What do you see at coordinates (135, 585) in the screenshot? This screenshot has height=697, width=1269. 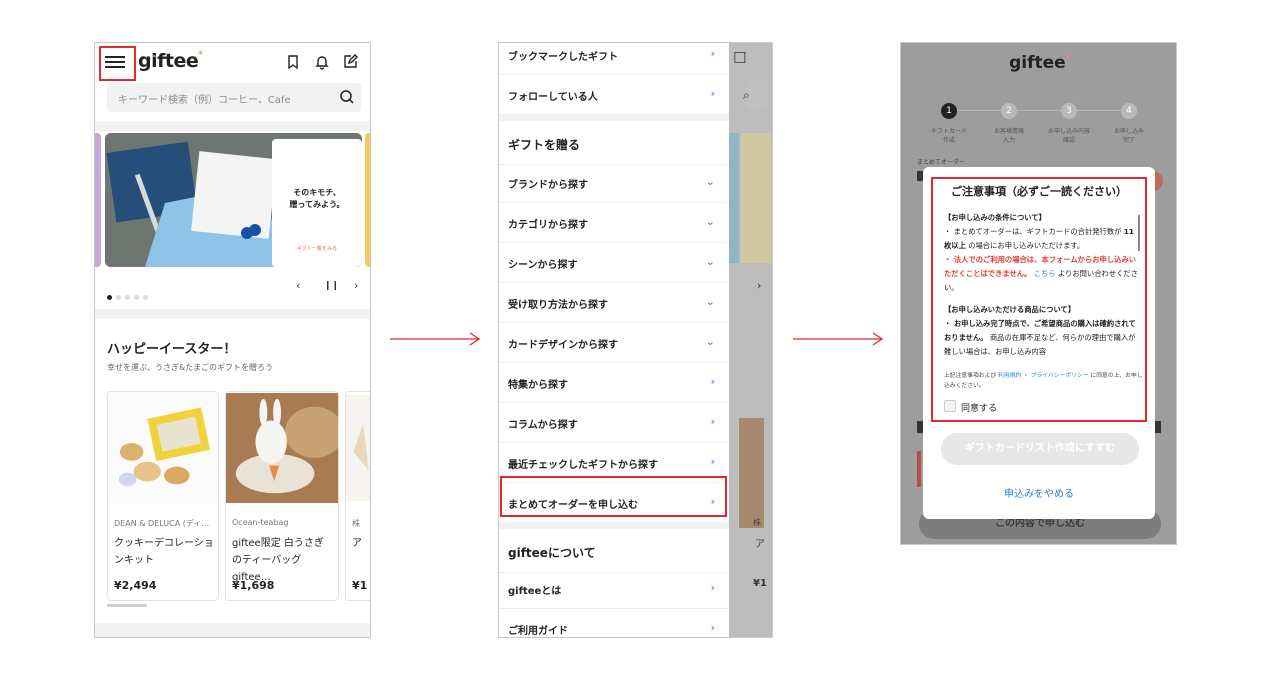 I see `product-price: ¥2,494` at bounding box center [135, 585].